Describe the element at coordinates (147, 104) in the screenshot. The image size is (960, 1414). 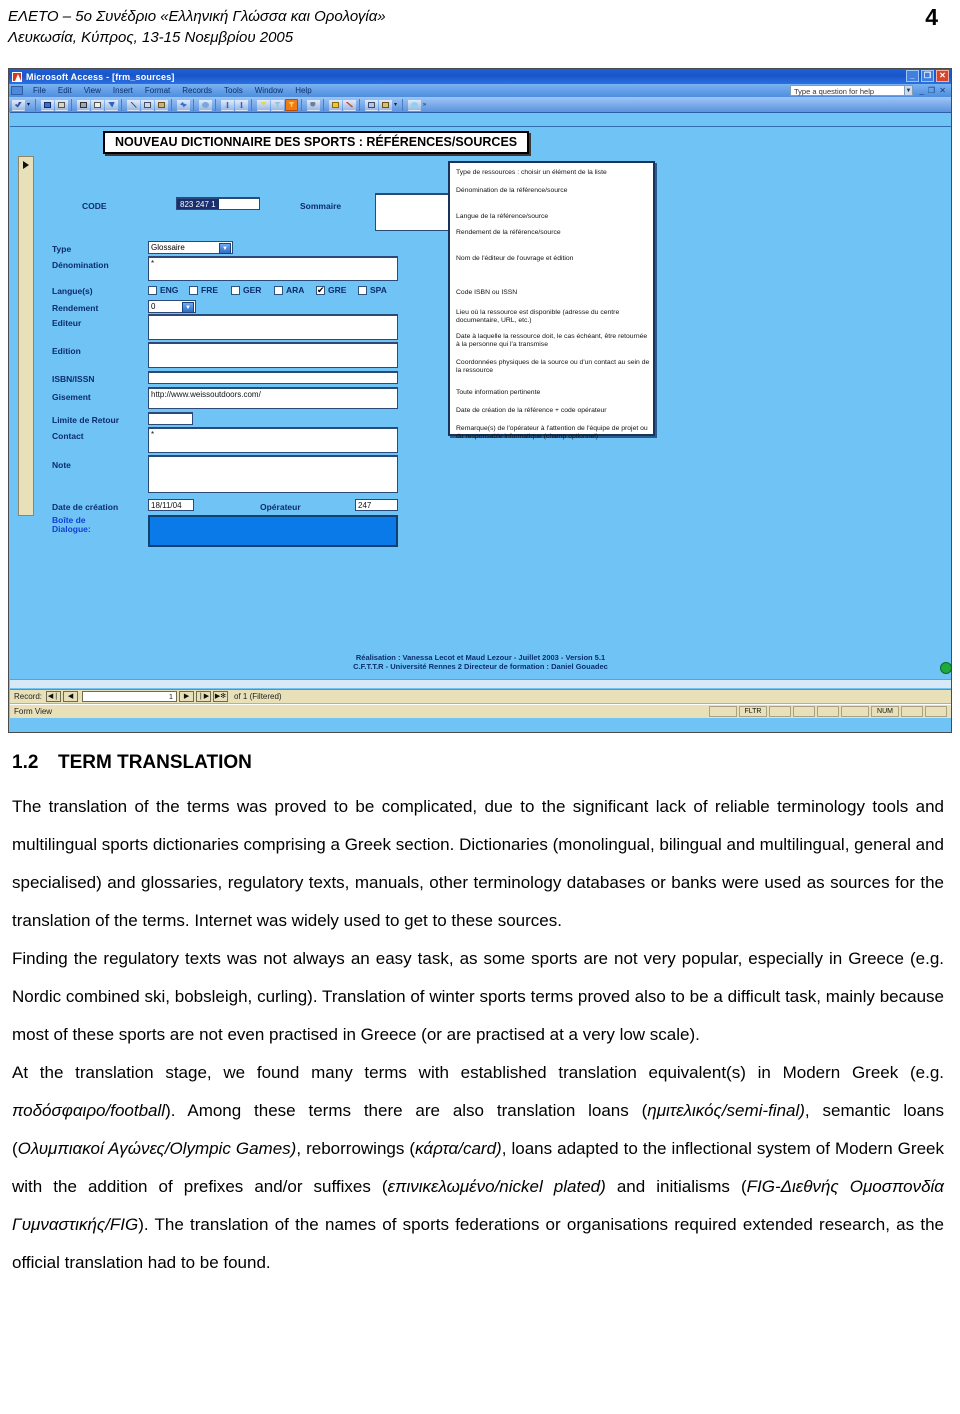
I see `copy-icon` at that location.